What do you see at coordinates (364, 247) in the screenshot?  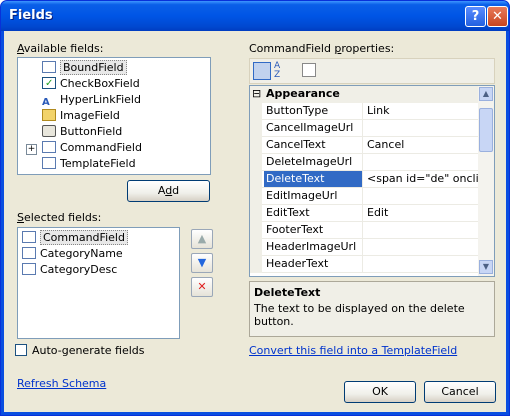 I see `property-row-headerimageurl: HeaderImageUrl` at bounding box center [364, 247].